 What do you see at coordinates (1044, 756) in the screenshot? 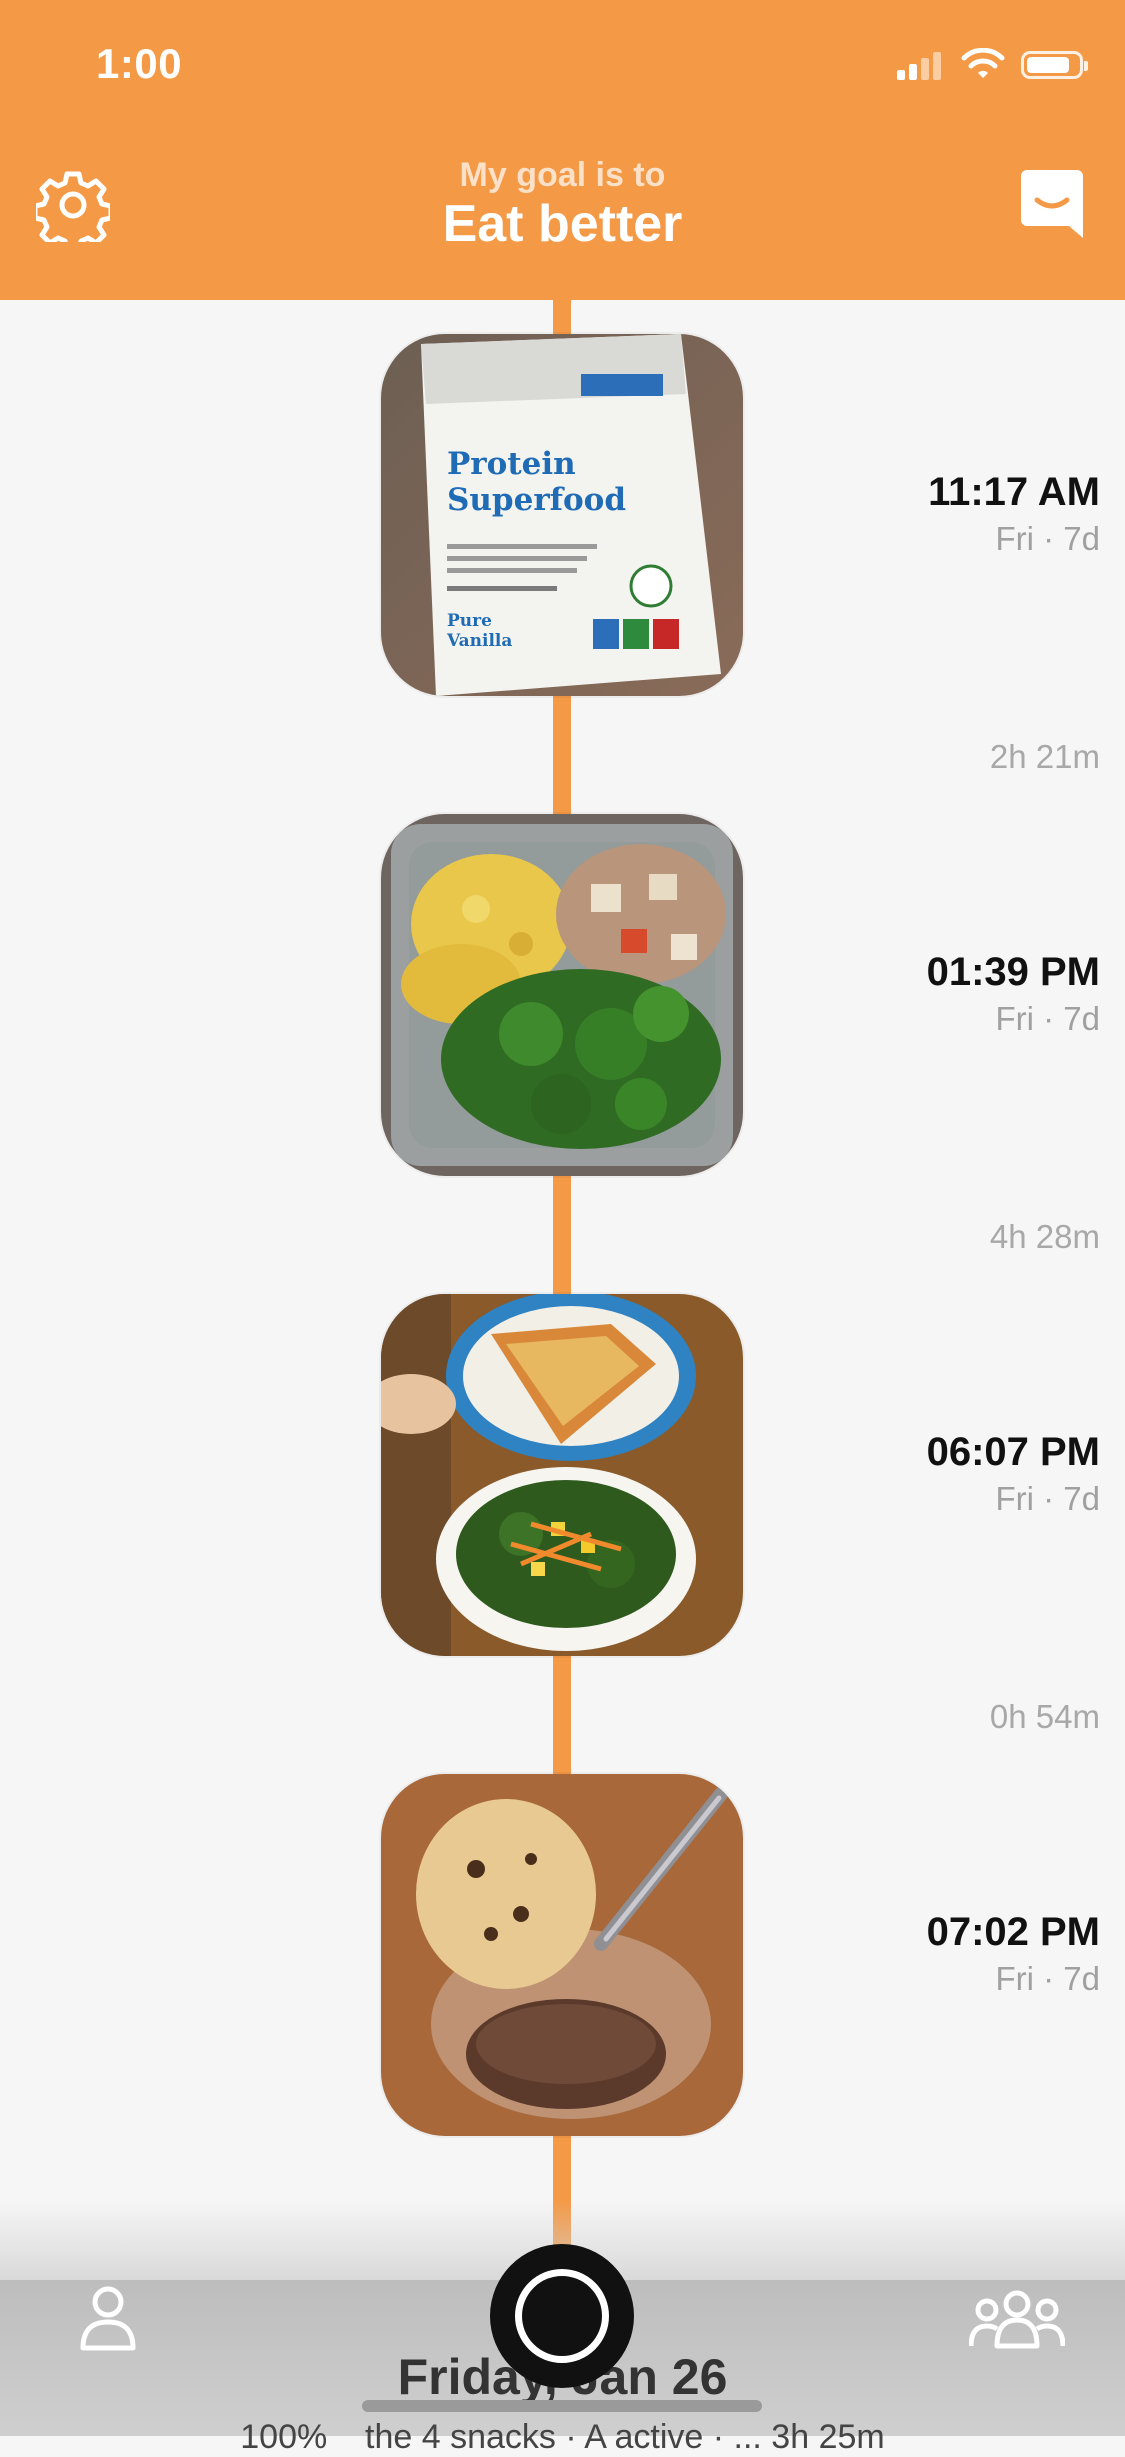
I see `gap-duration: 2h 21m` at bounding box center [1044, 756].